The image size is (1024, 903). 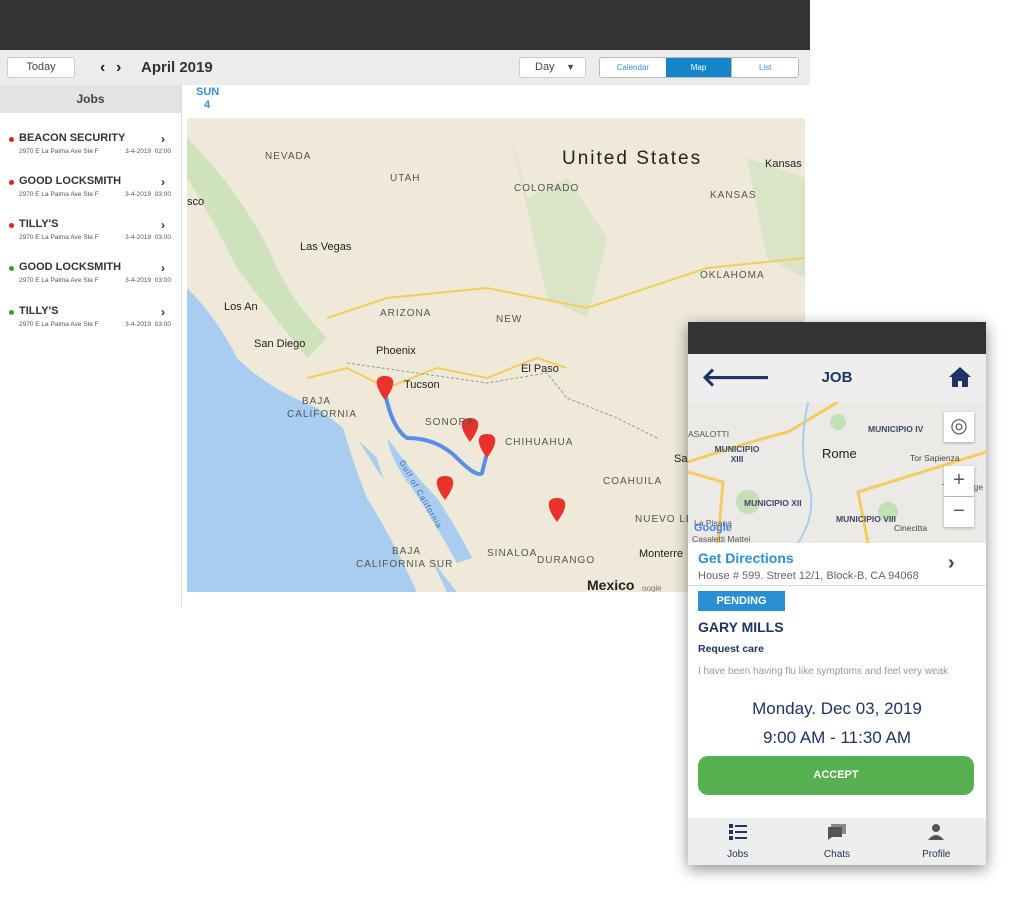 What do you see at coordinates (162, 151) in the screenshot?
I see `job-time: 02:00` at bounding box center [162, 151].